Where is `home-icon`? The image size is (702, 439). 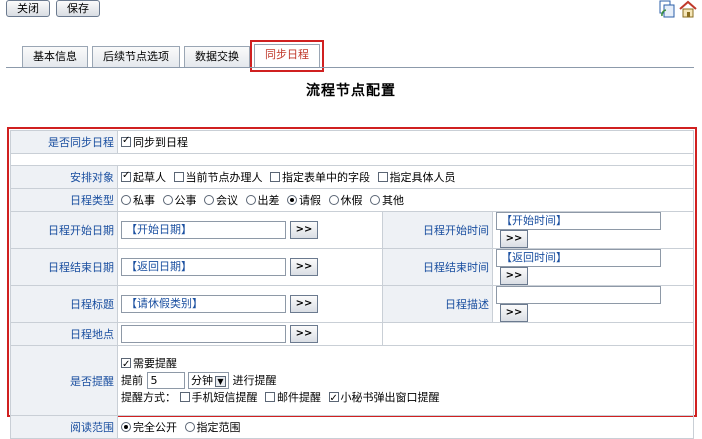
home-icon is located at coordinates (688, 10).